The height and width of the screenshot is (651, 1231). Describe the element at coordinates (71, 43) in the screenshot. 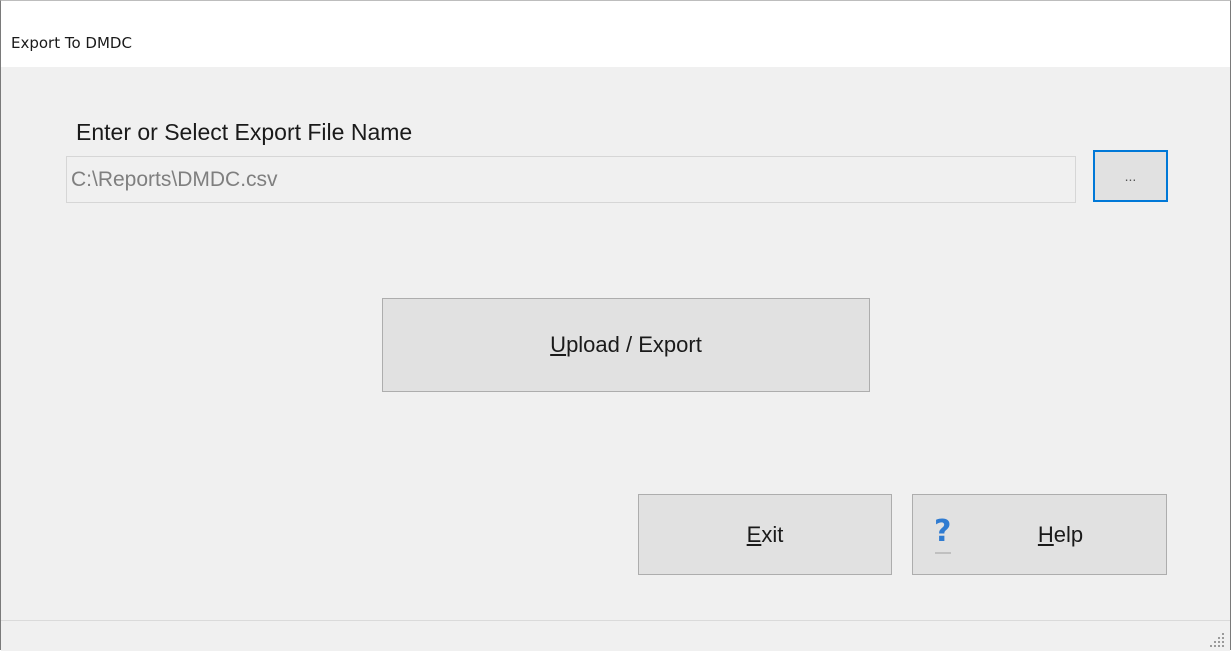

I see `window-title: Export To DMDC` at that location.